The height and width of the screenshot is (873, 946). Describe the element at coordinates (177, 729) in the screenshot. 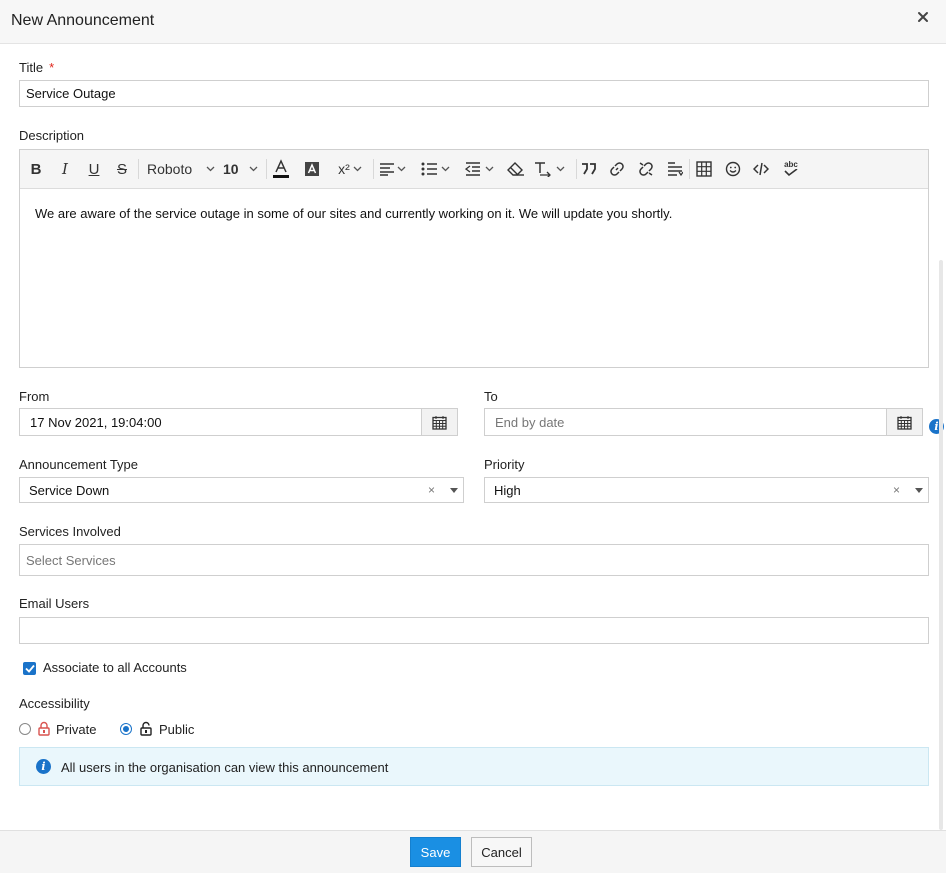

I see `public-label: Public` at that location.